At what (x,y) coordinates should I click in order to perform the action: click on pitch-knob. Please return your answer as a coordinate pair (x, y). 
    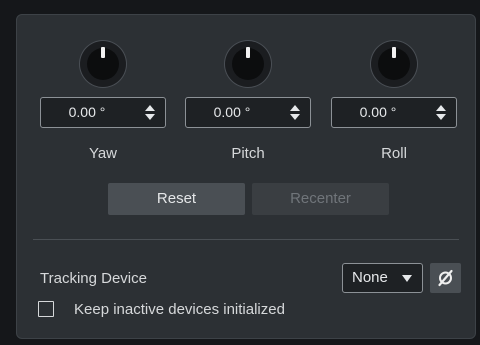
    Looking at the image, I should click on (248, 64).